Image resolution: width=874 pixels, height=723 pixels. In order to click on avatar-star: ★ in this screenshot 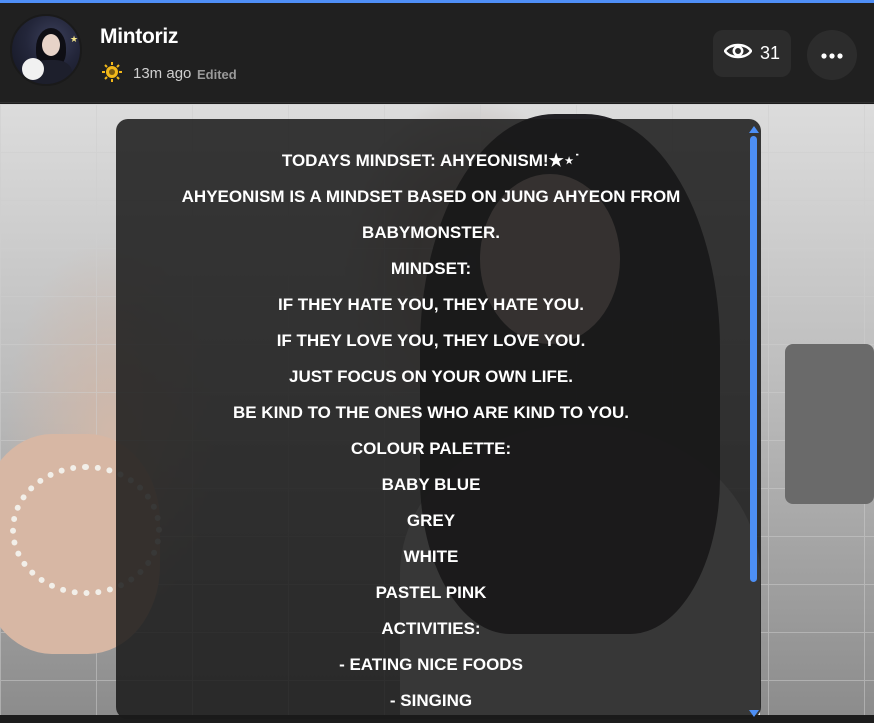, I will do `click(74, 39)`.